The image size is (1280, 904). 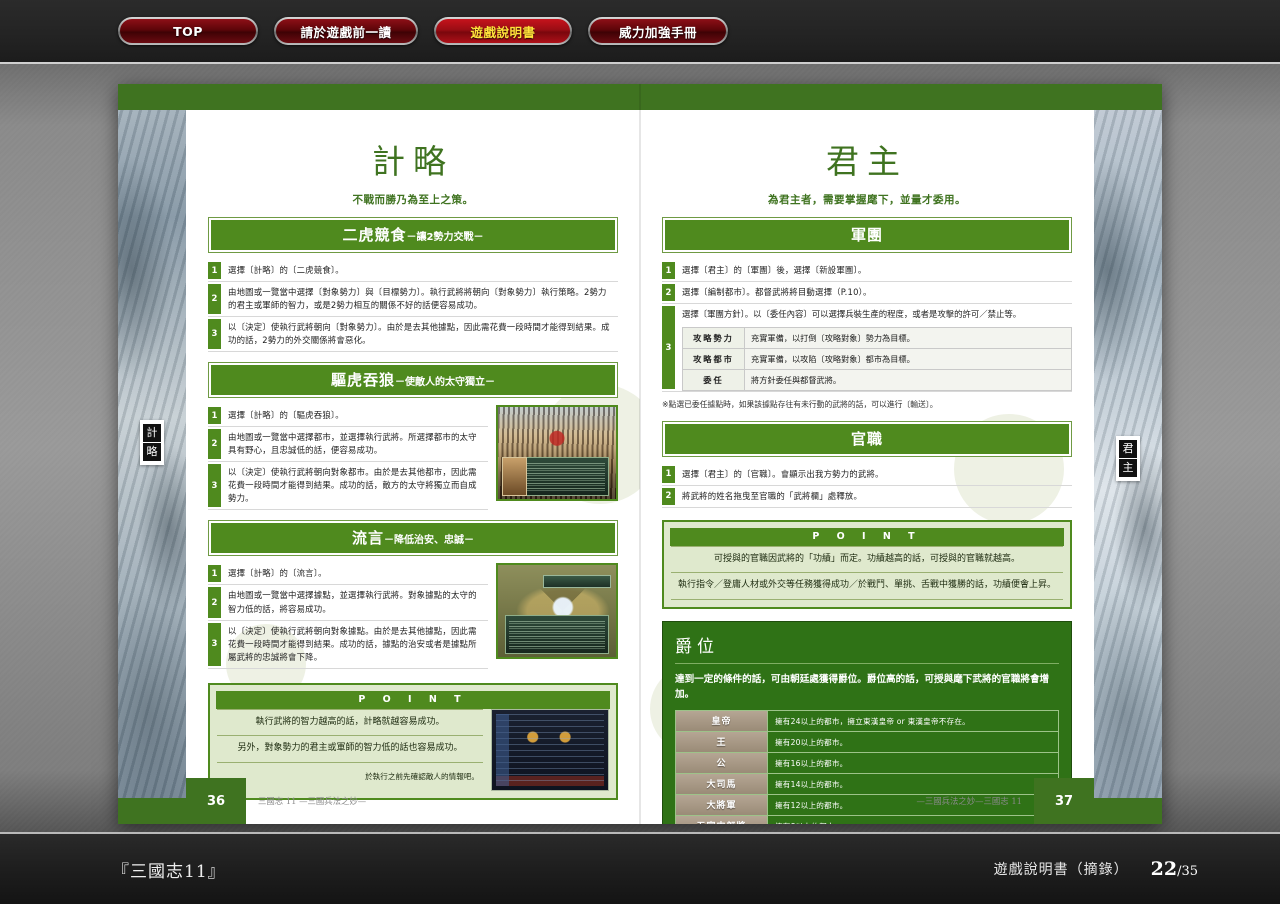 I want to click on section-header-rumor-fill: 流言－降低治安、忠誠－, so click(x=413, y=538).